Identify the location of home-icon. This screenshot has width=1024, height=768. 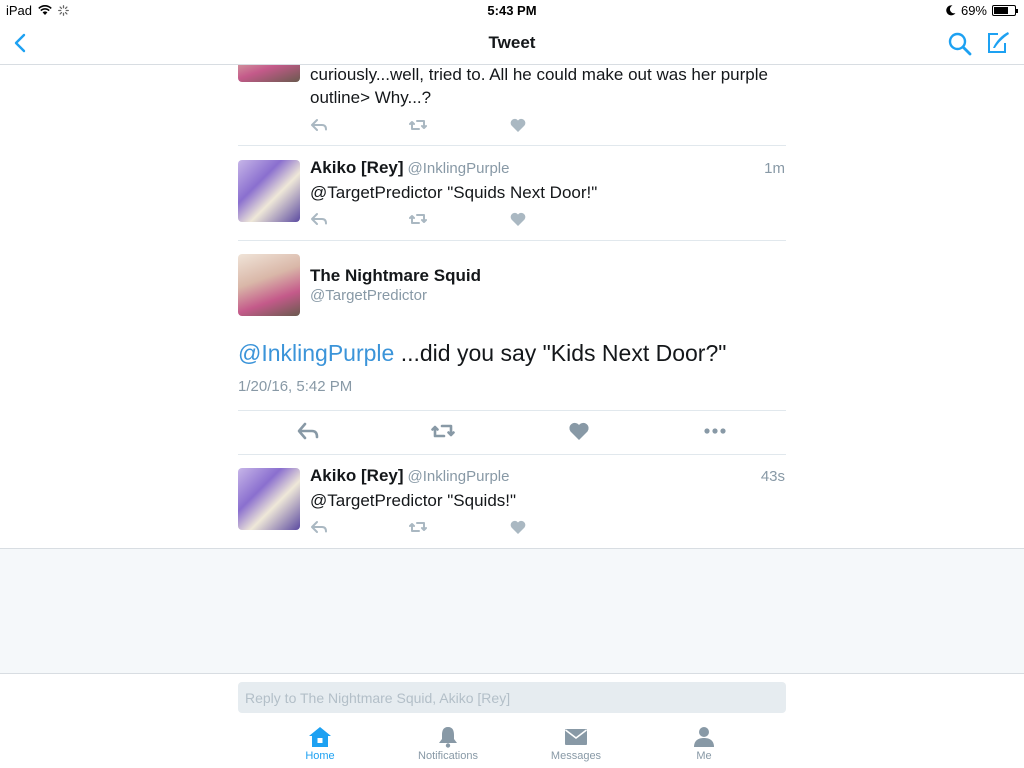
(320, 737).